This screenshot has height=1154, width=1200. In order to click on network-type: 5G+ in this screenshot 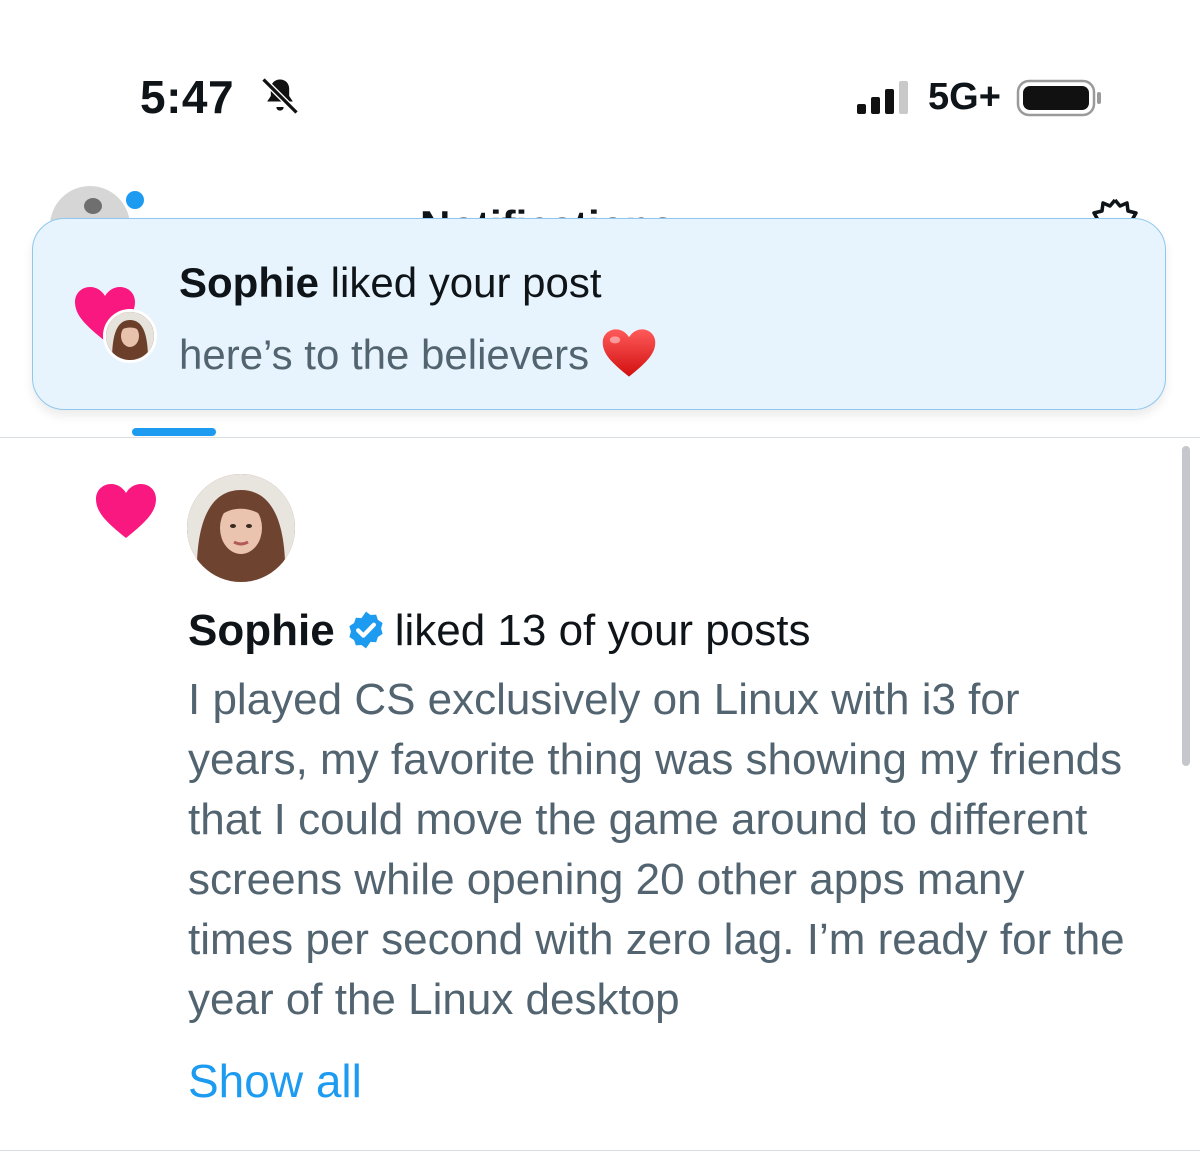, I will do `click(964, 97)`.